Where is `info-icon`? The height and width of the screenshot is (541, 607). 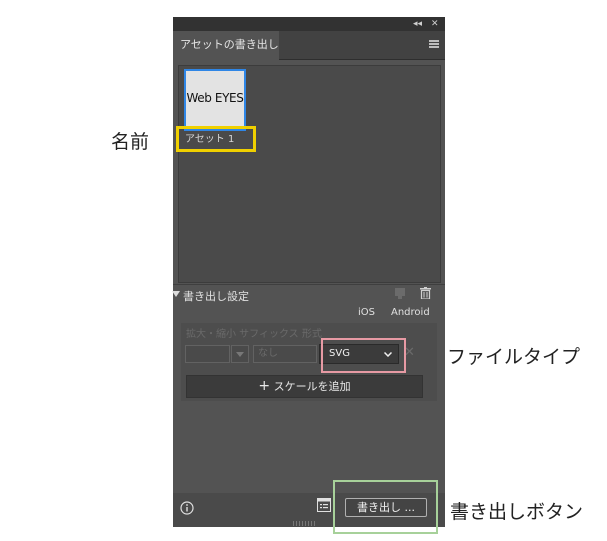 info-icon is located at coordinates (187, 508).